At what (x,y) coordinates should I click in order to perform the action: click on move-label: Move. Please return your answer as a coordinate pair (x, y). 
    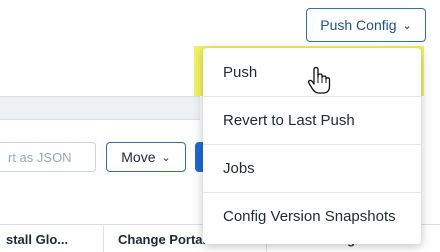
    Looking at the image, I should click on (138, 157).